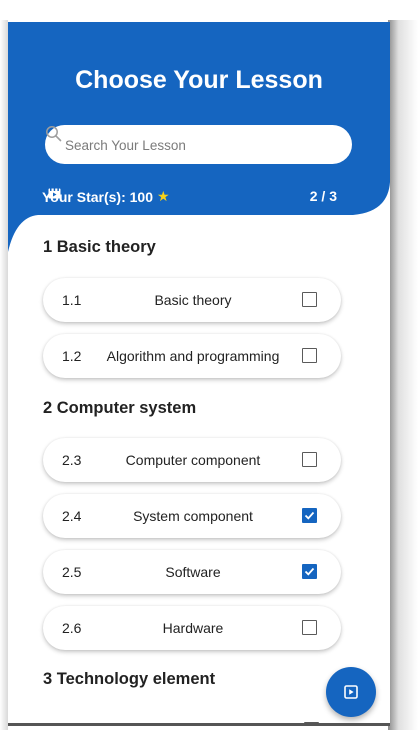  I want to click on lesson-item: 2.5 Software, so click(192, 572).